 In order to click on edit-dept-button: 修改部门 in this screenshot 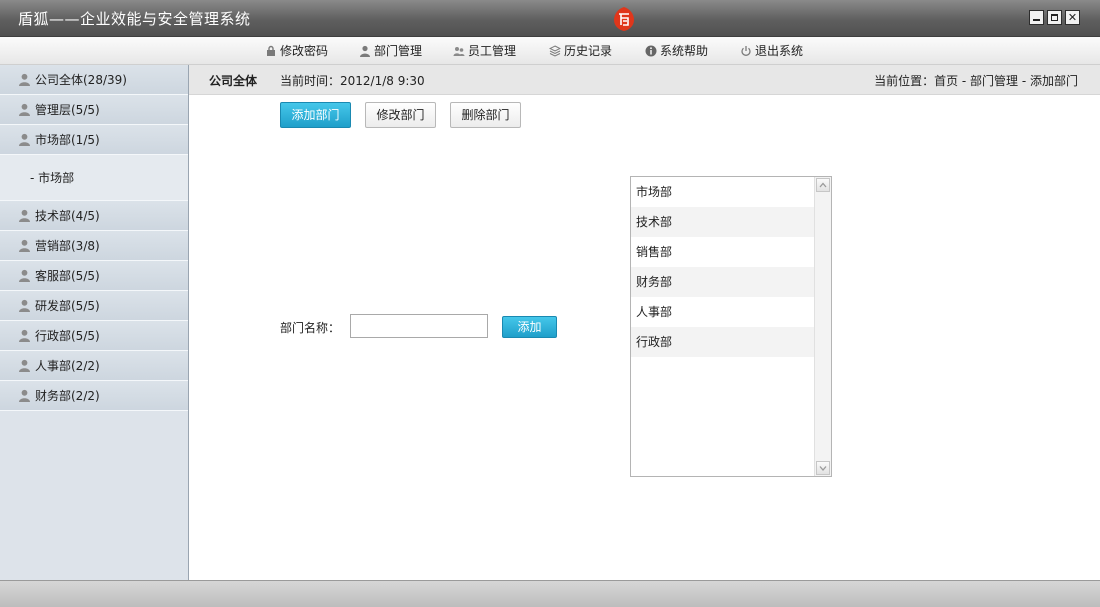, I will do `click(400, 115)`.